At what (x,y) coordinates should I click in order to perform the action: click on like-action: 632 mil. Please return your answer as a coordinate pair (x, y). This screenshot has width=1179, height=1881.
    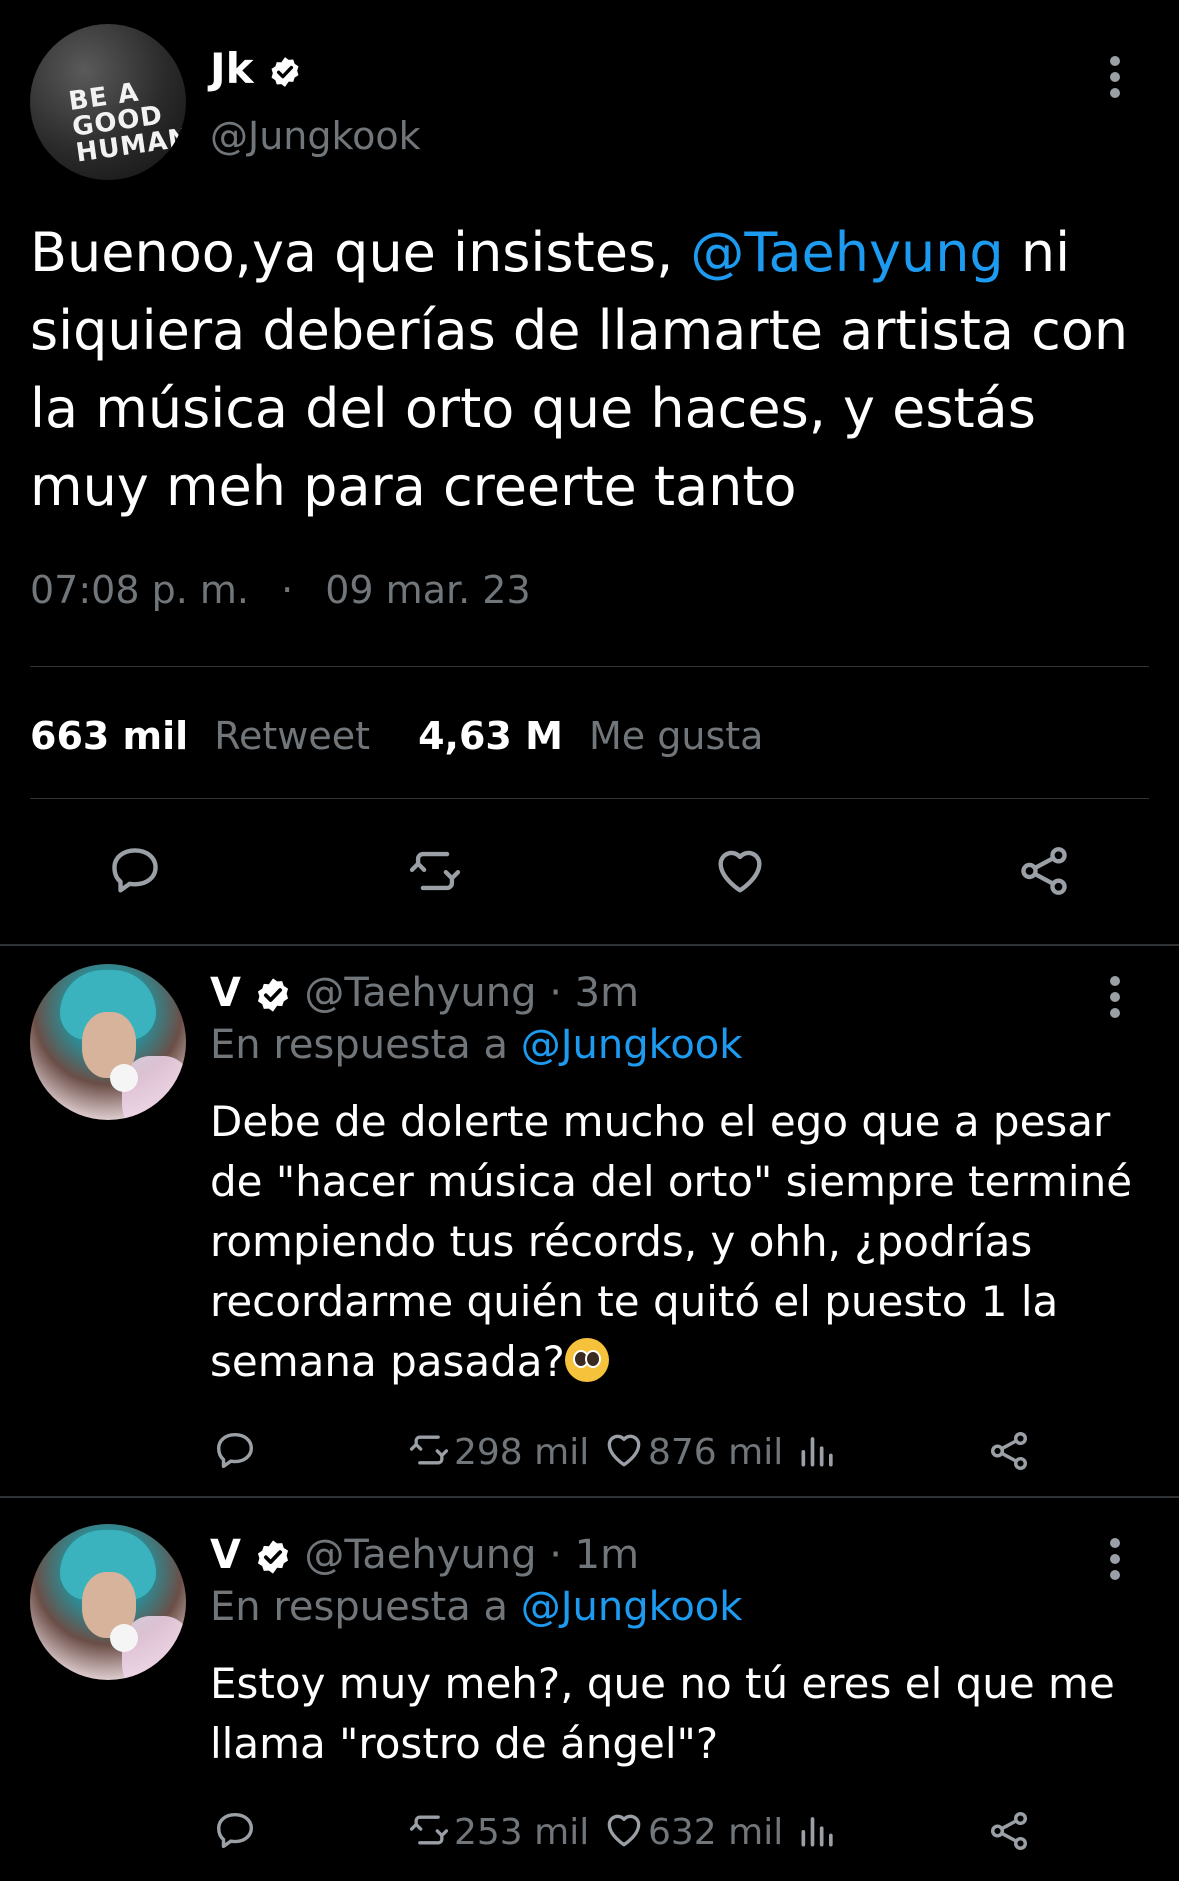
    Looking at the image, I should click on (691, 1830).